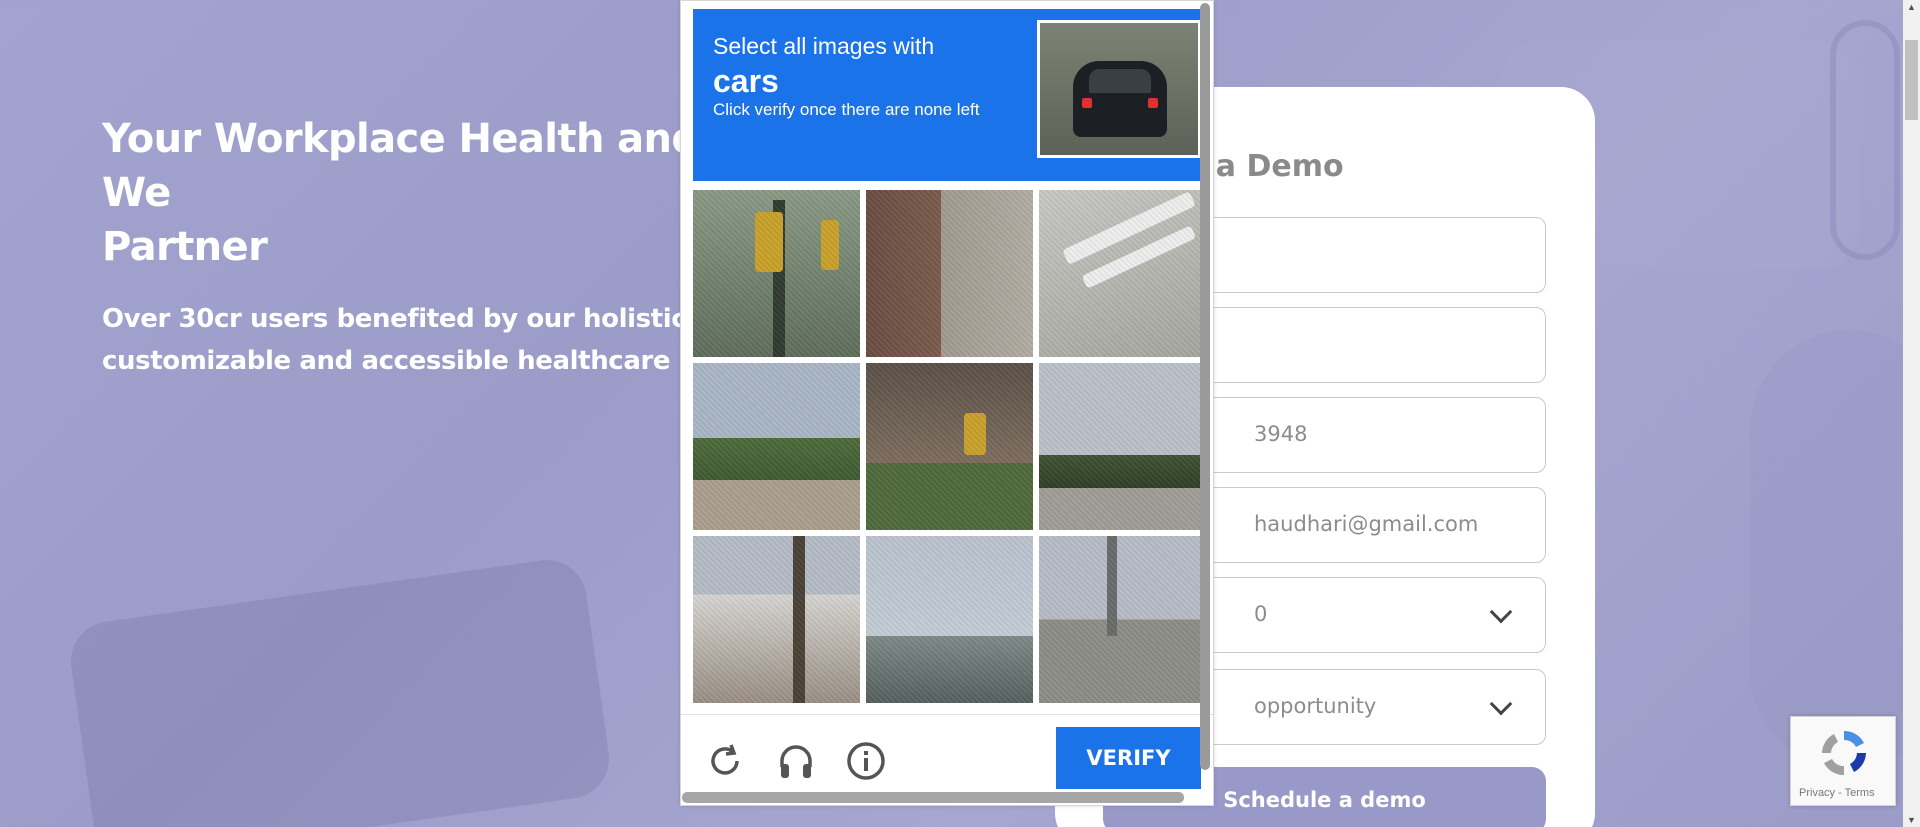 This screenshot has height=827, width=1920. I want to click on headphones-icon, so click(796, 761).